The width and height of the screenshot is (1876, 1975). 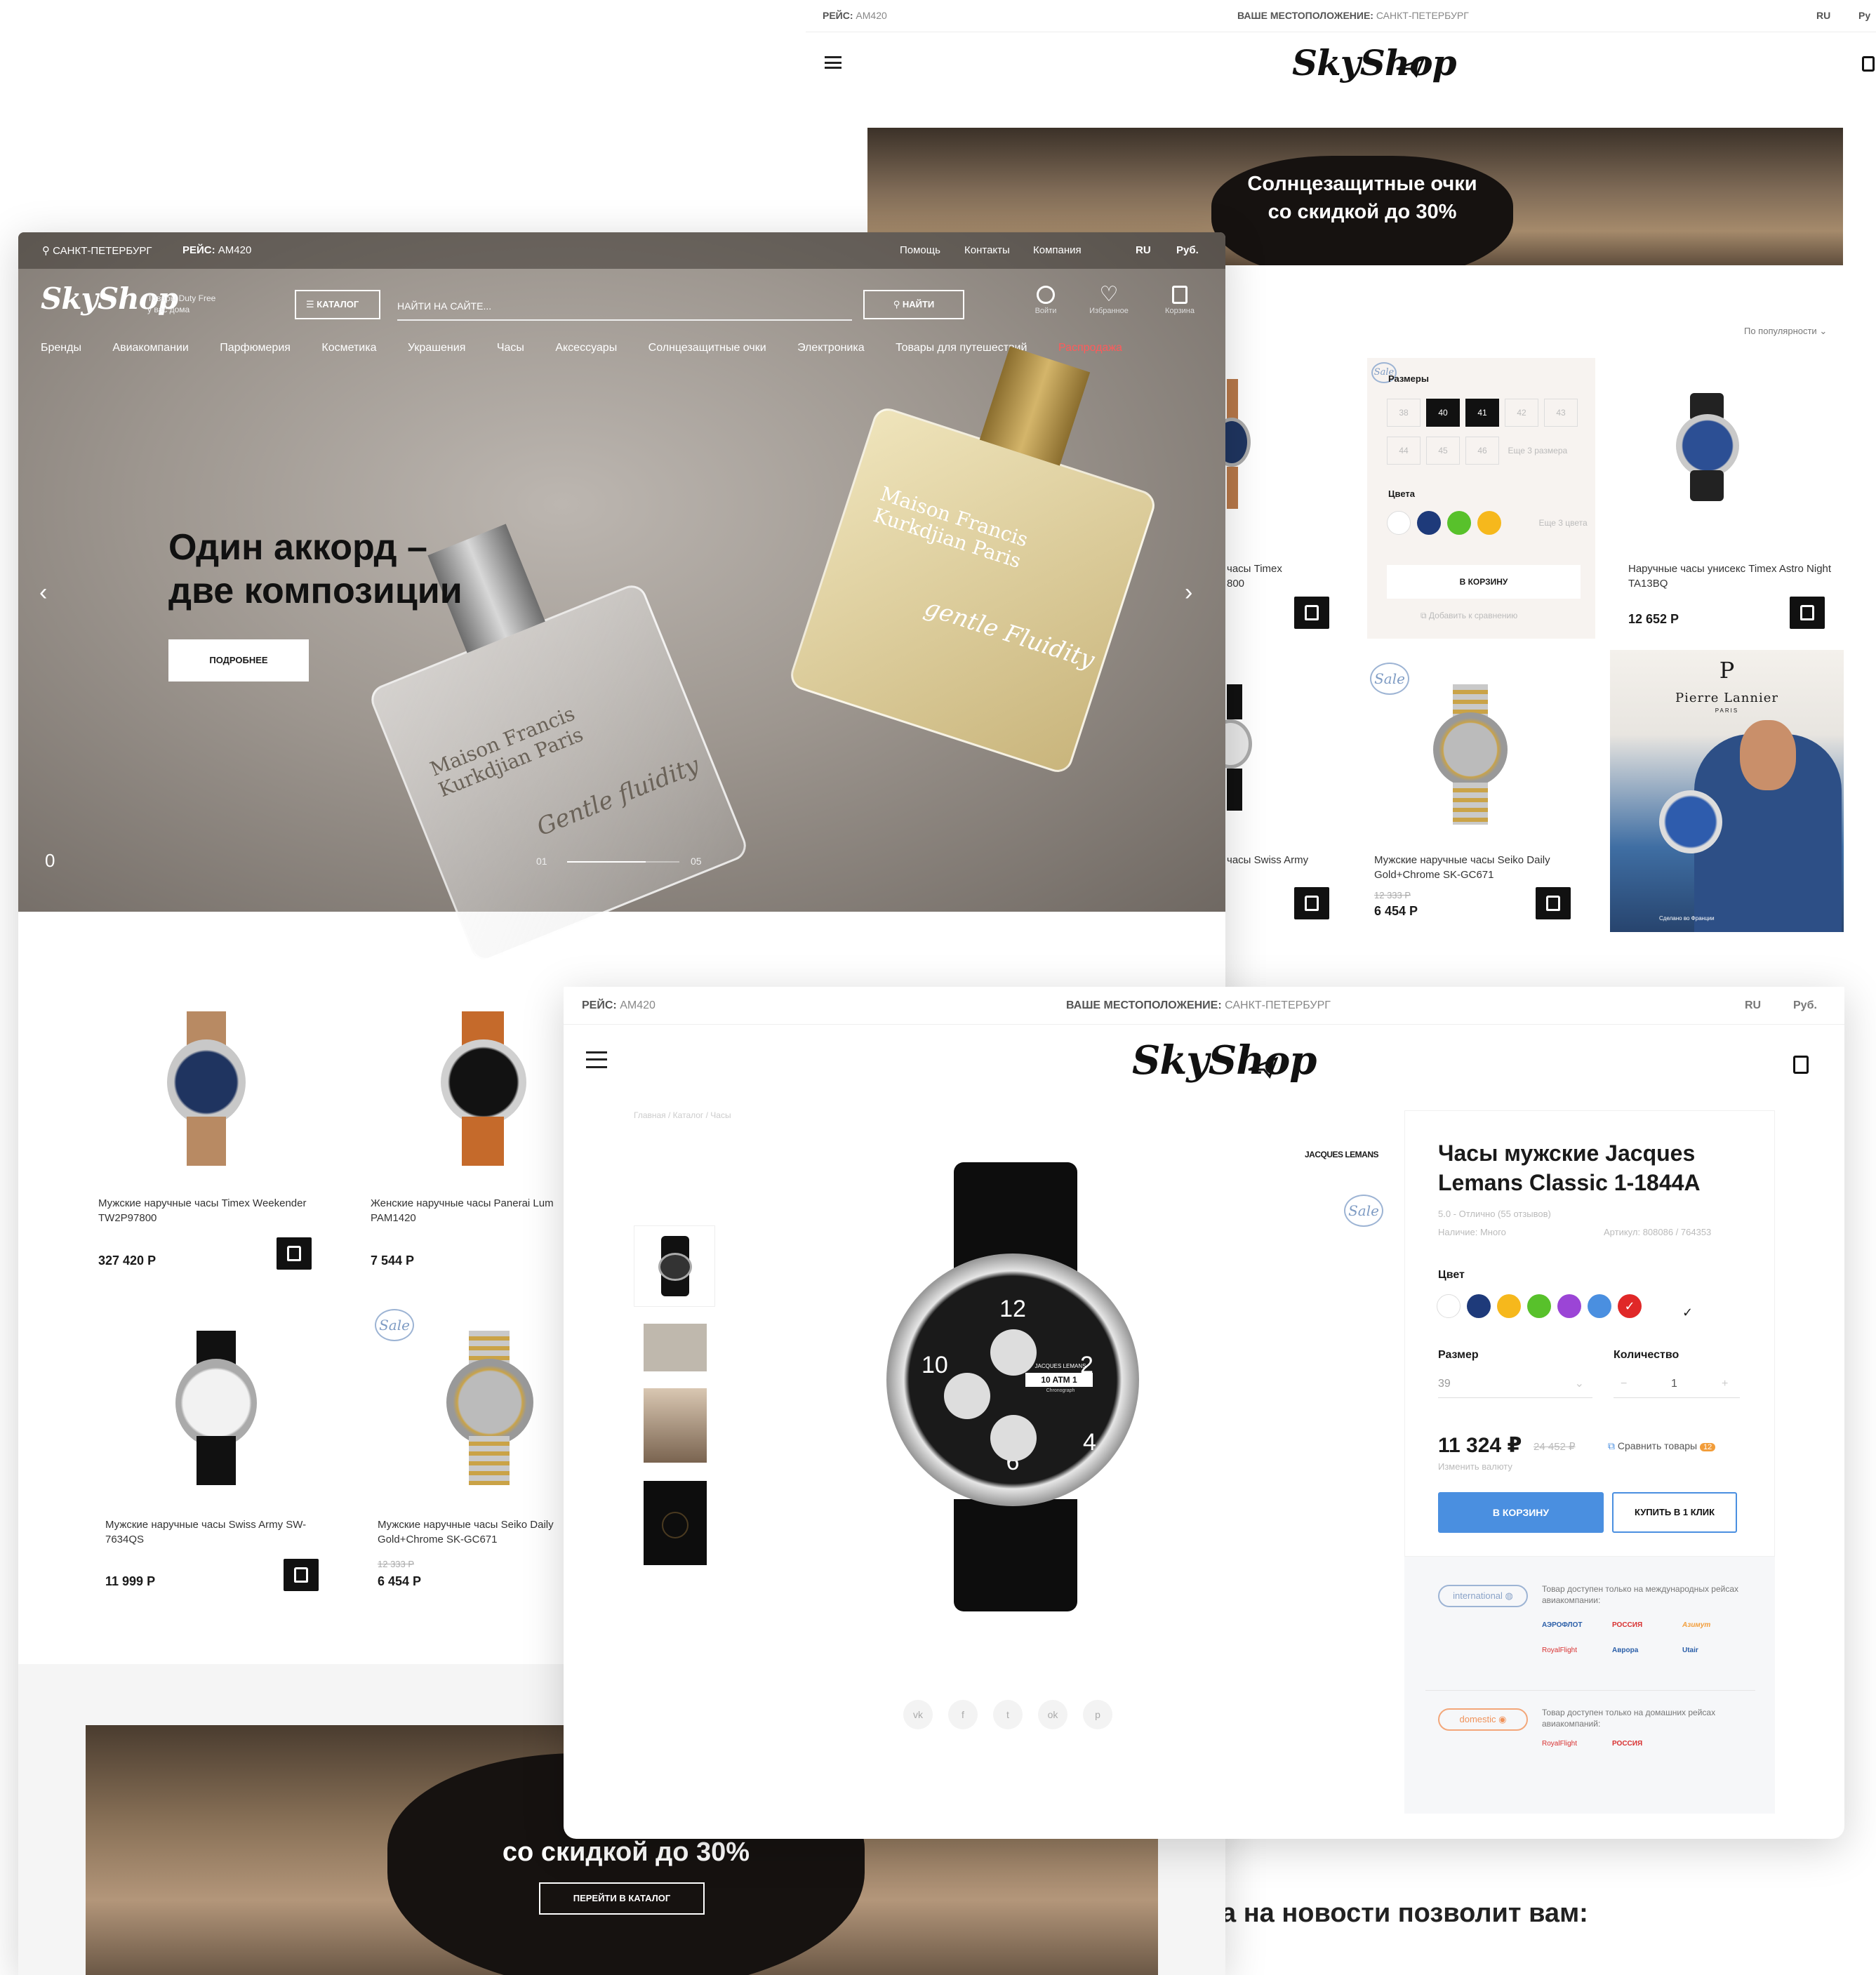 I want to click on brand-name: Pierre Lannier, so click(x=1726, y=698).